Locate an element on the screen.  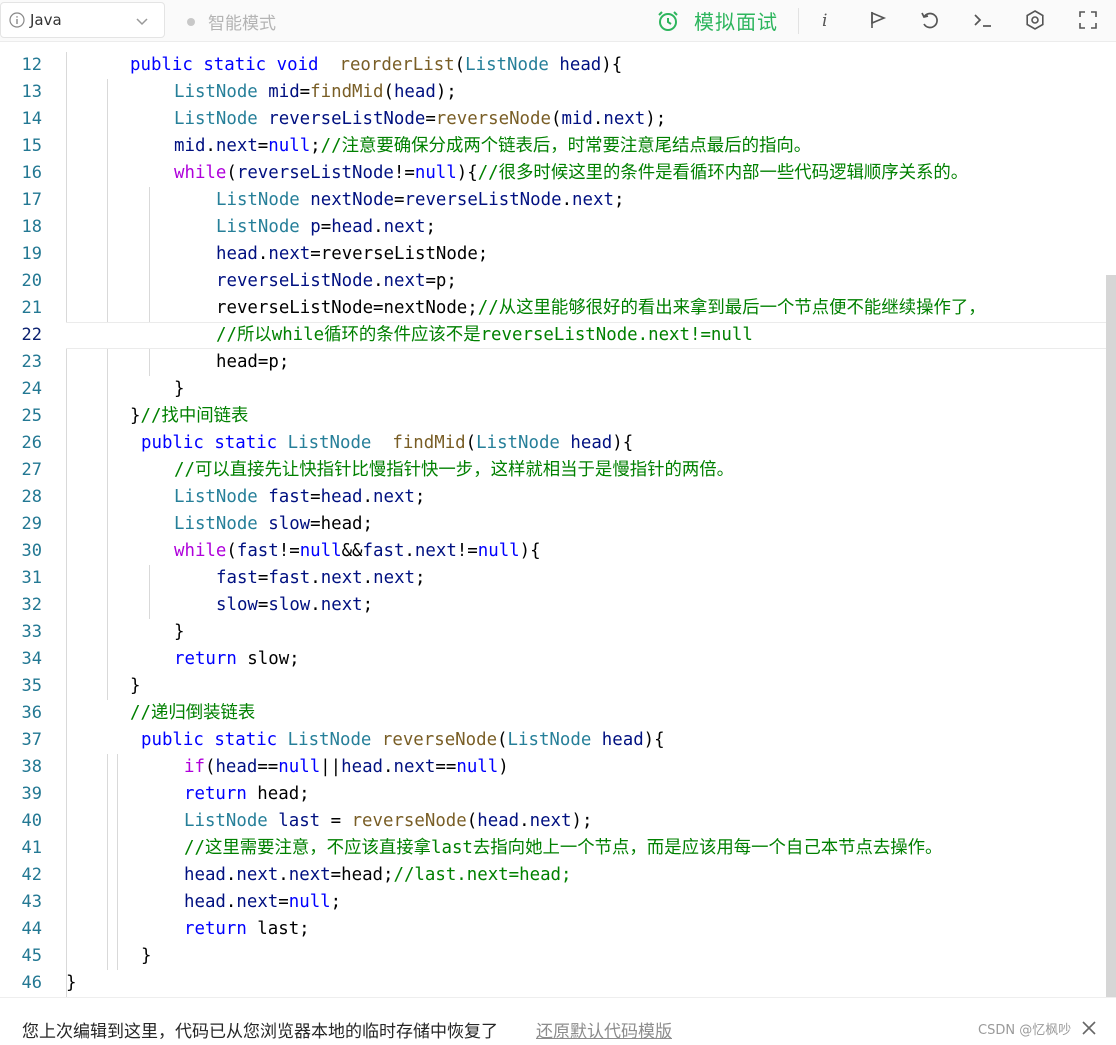
code-line: if(head==null||head.next==null) is located at coordinates (346, 767).